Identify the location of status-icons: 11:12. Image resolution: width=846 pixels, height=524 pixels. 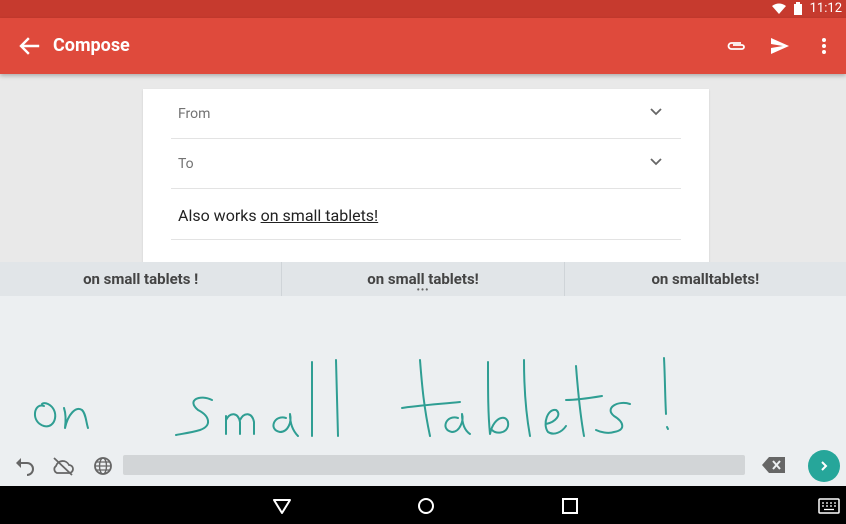
(806, 8).